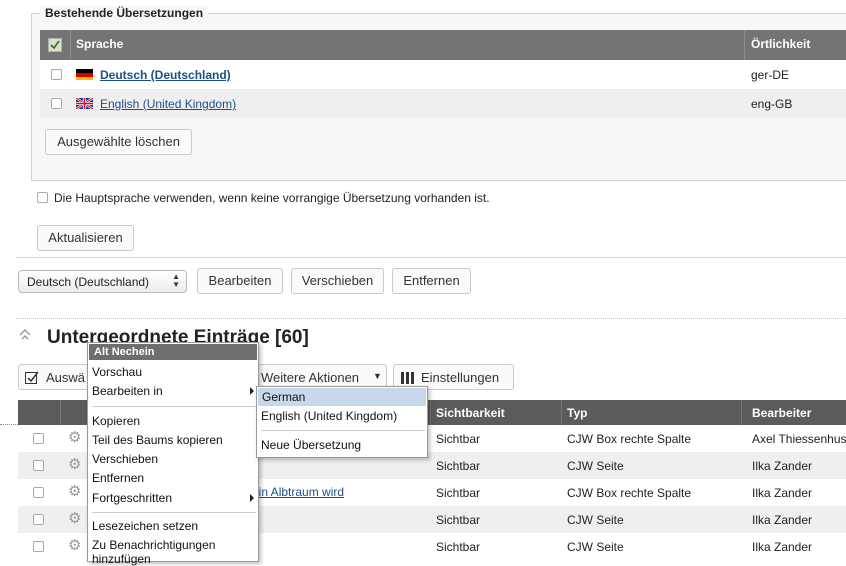  Describe the element at coordinates (329, 416) in the screenshot. I see `submenu-item-english: English (United Kingdom)` at that location.